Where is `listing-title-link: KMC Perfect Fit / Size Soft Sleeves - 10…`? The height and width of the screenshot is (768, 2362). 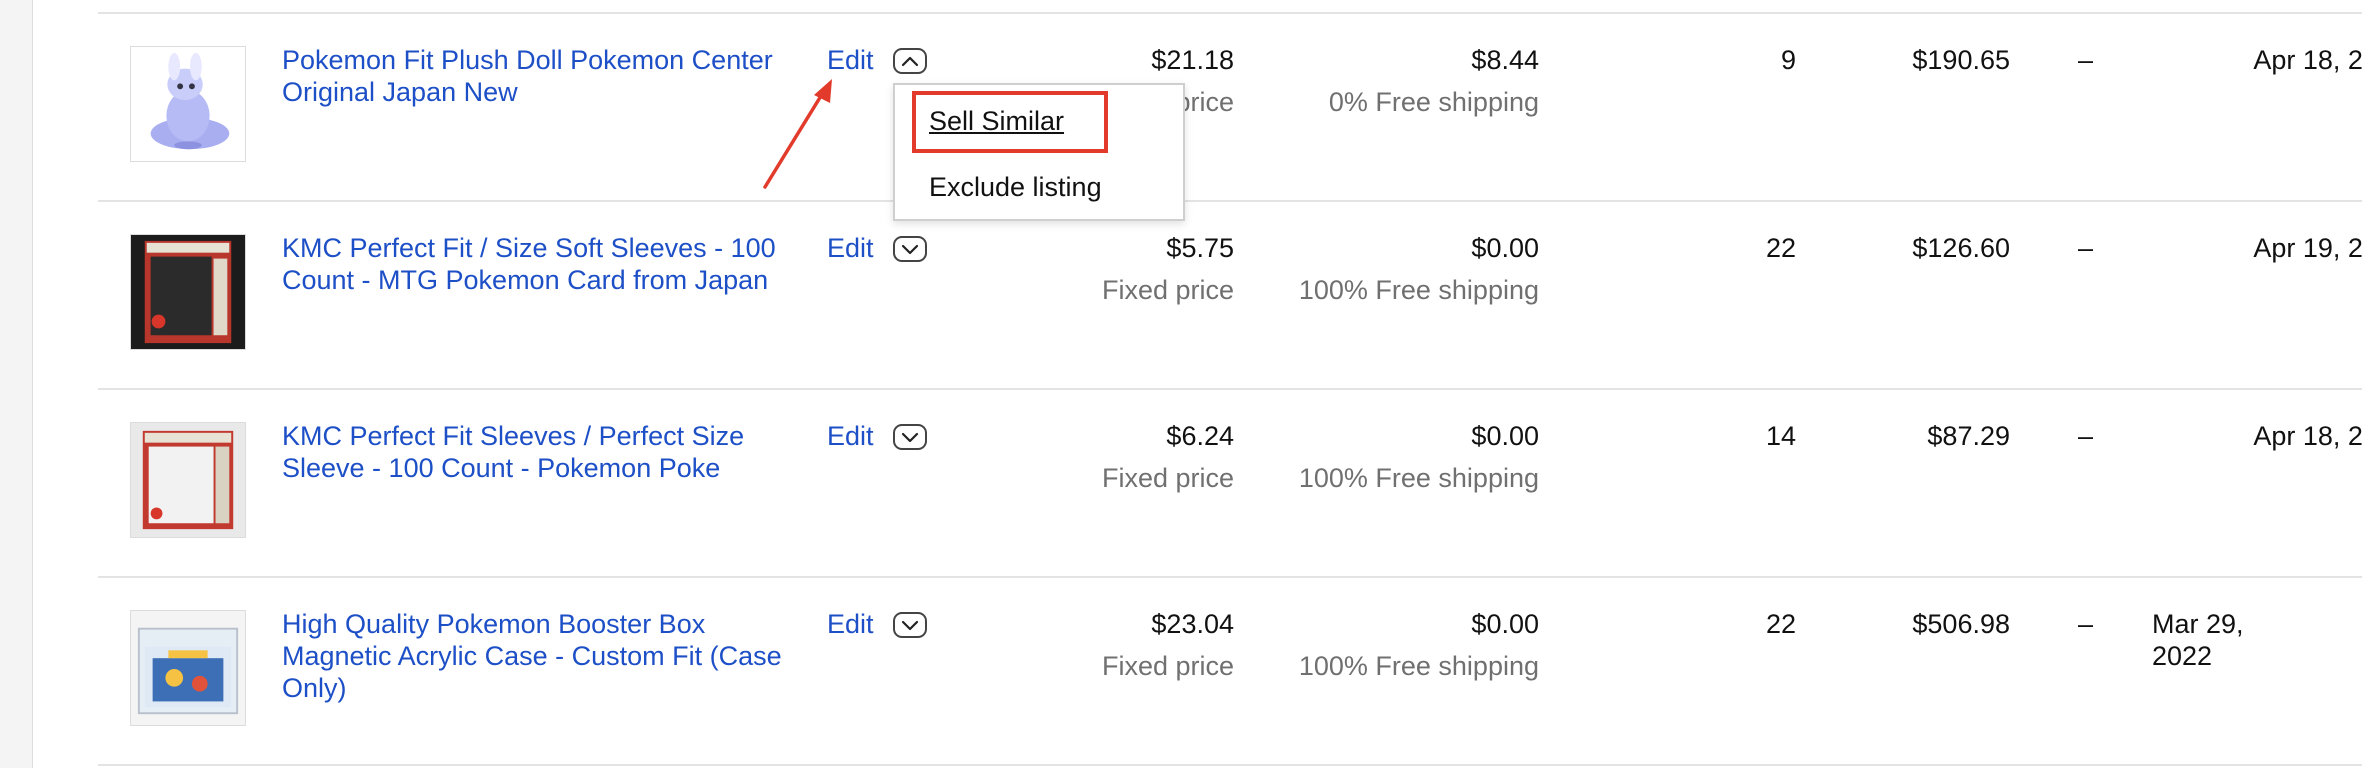 listing-title-link: KMC Perfect Fit / Size Soft Sleeves - 10… is located at coordinates (532, 264).